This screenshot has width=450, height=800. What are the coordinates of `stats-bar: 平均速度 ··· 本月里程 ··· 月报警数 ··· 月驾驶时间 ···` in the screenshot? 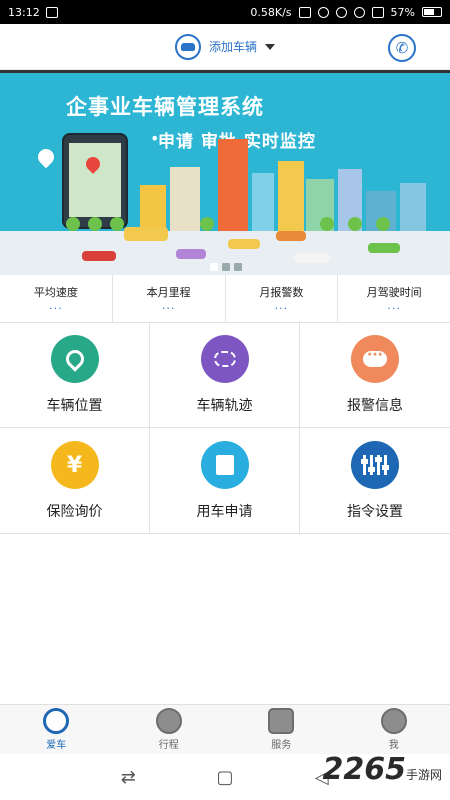 It's located at (225, 299).